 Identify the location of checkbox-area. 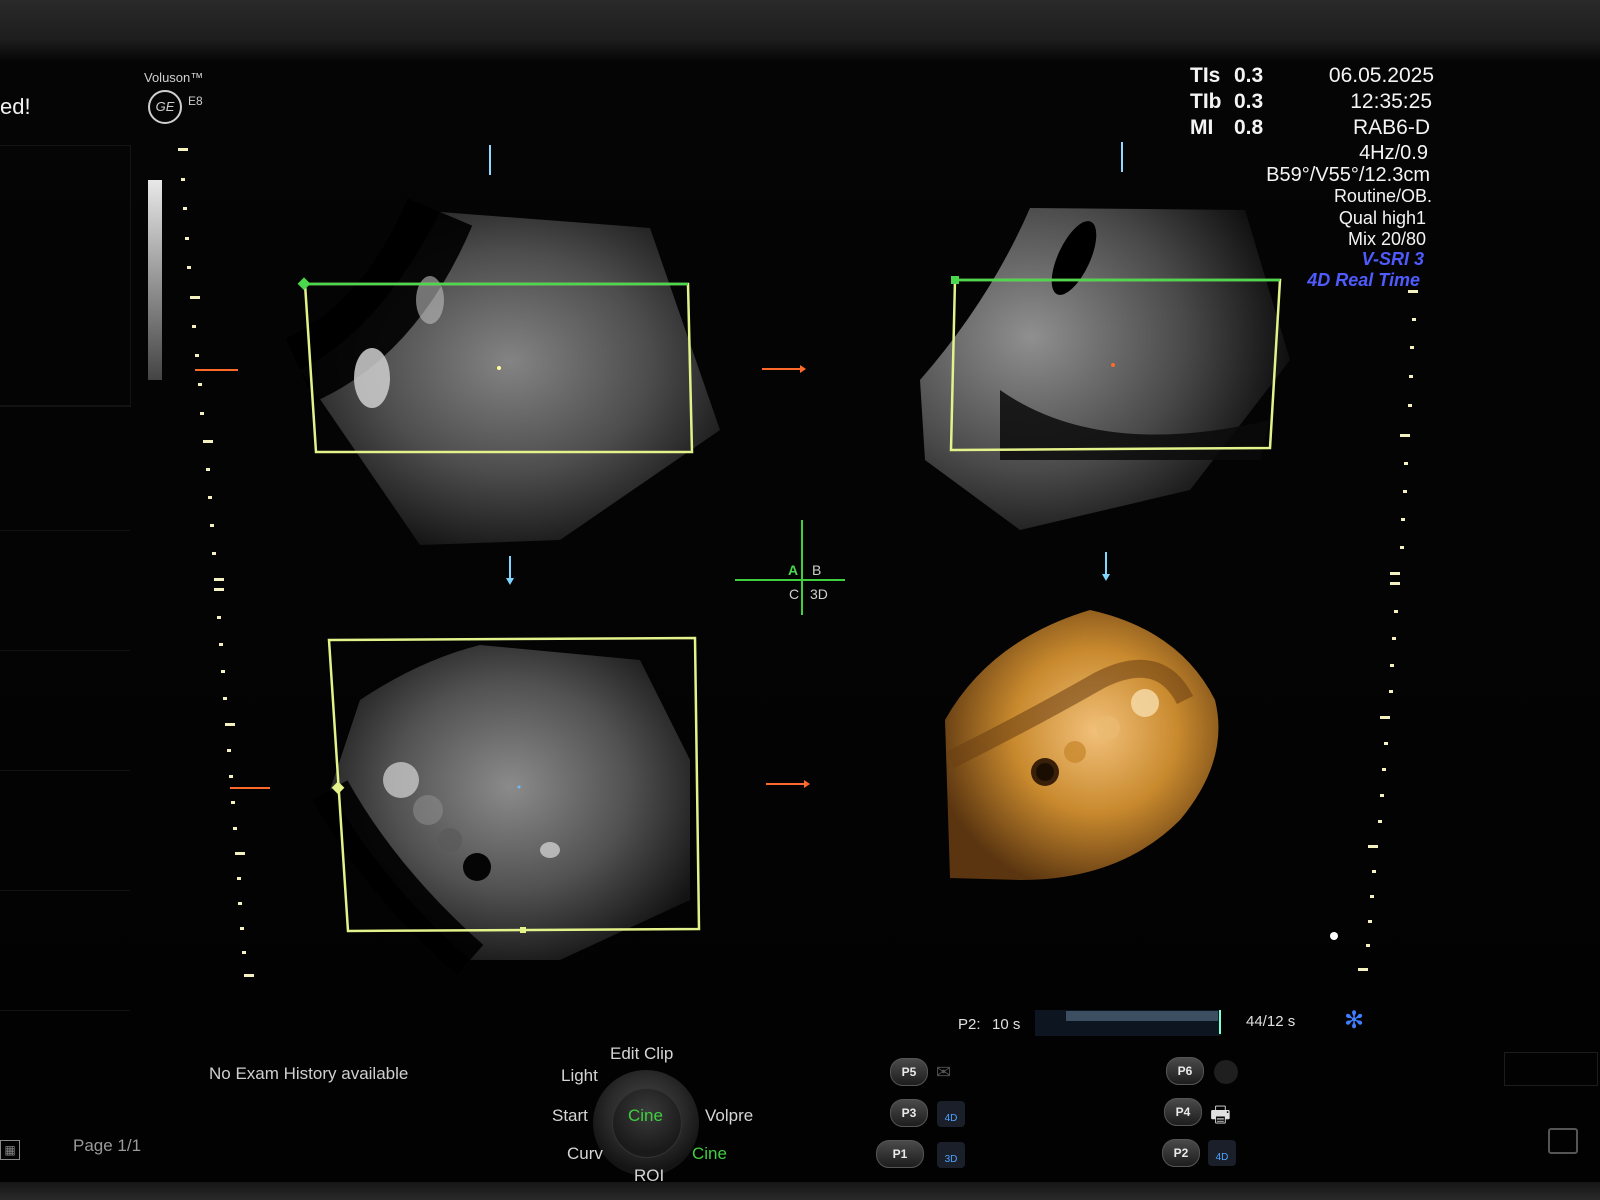
(1551, 1069).